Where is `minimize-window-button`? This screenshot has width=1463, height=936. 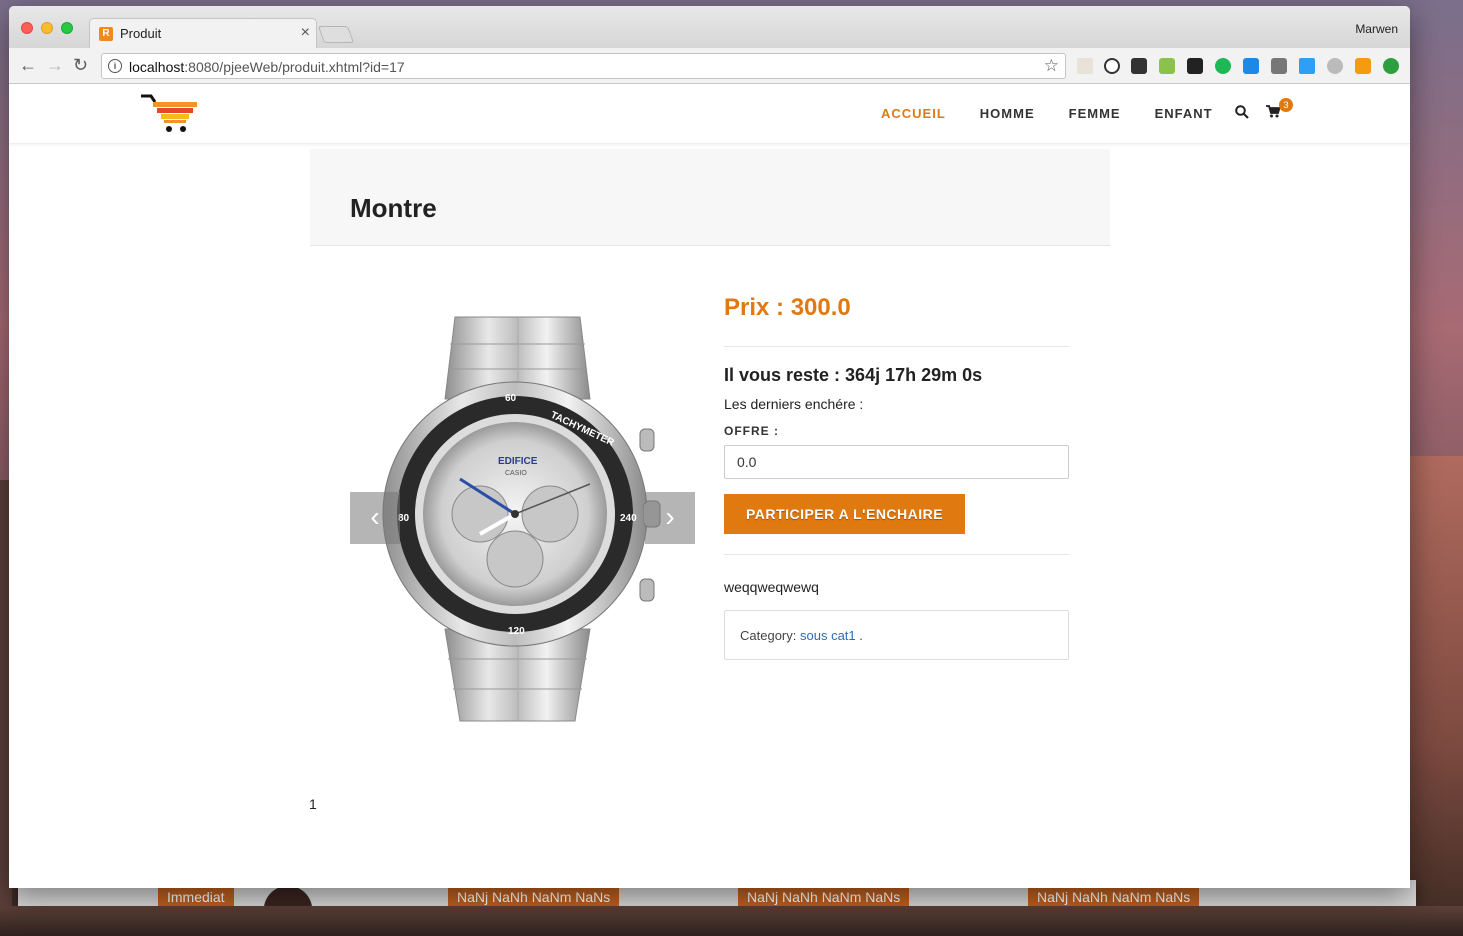
minimize-window-button is located at coordinates (47, 28).